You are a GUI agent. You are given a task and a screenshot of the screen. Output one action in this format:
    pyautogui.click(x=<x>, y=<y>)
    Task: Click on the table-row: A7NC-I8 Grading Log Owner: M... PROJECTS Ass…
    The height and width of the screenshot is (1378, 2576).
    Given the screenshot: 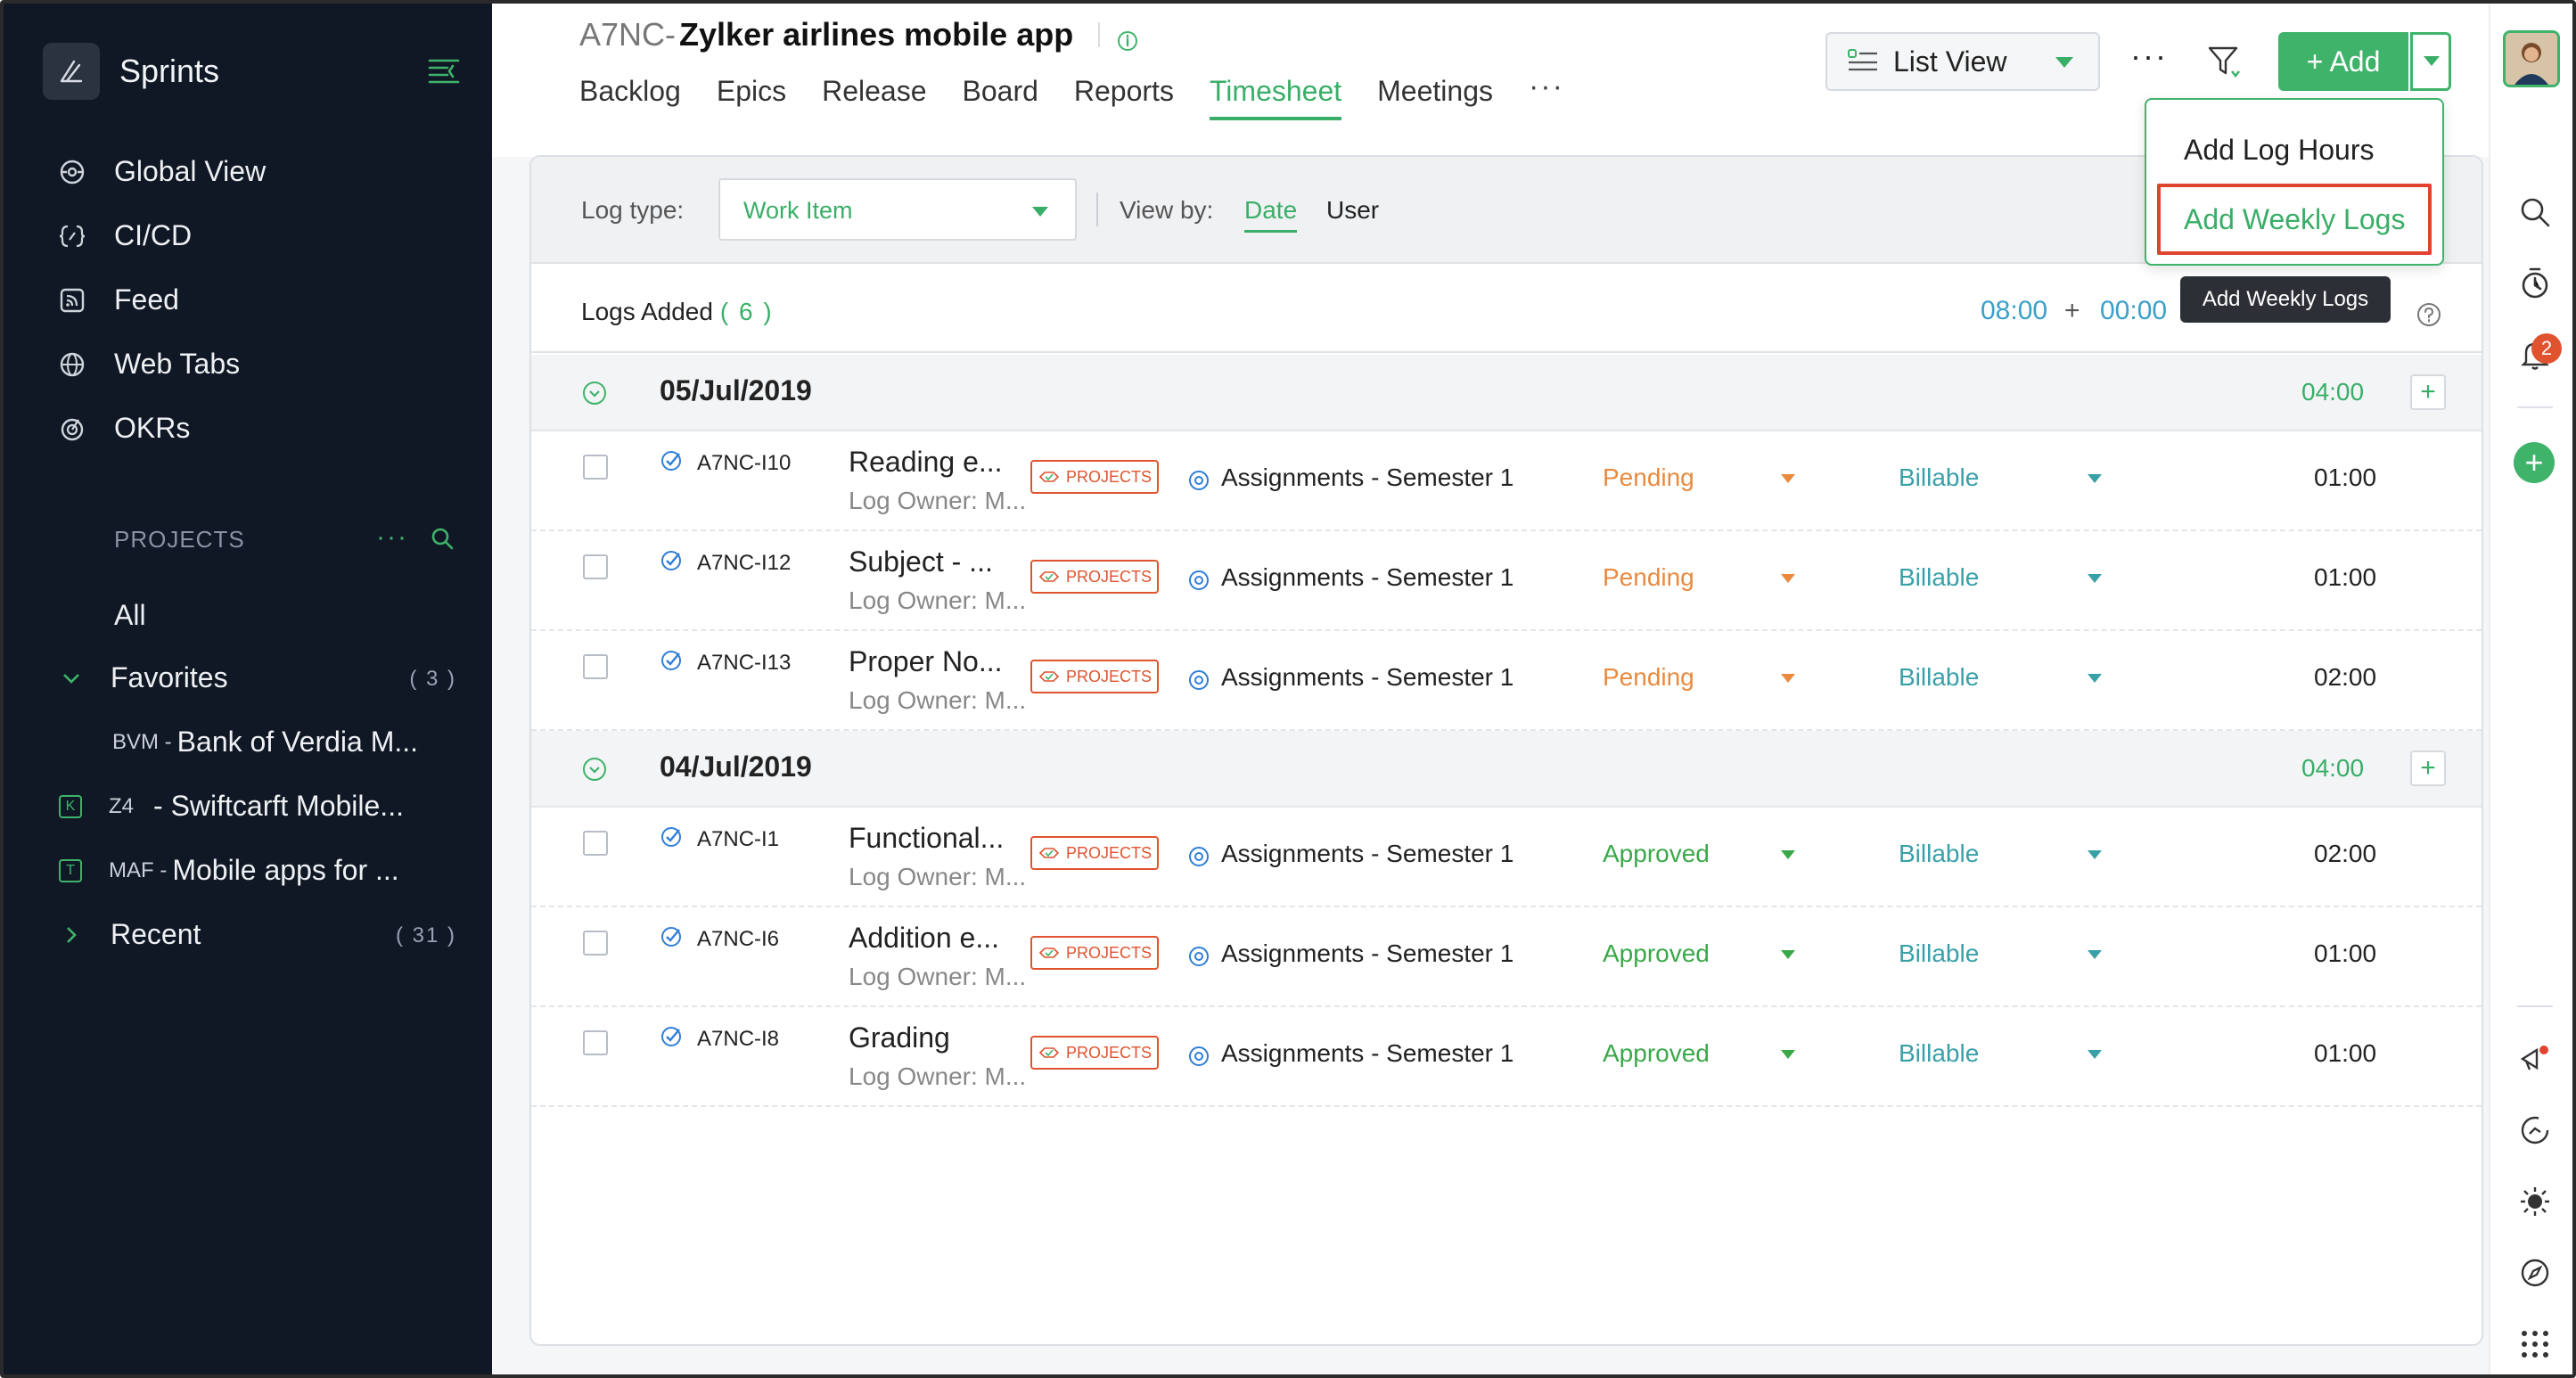 What is the action you would take?
    pyautogui.click(x=1506, y=1057)
    